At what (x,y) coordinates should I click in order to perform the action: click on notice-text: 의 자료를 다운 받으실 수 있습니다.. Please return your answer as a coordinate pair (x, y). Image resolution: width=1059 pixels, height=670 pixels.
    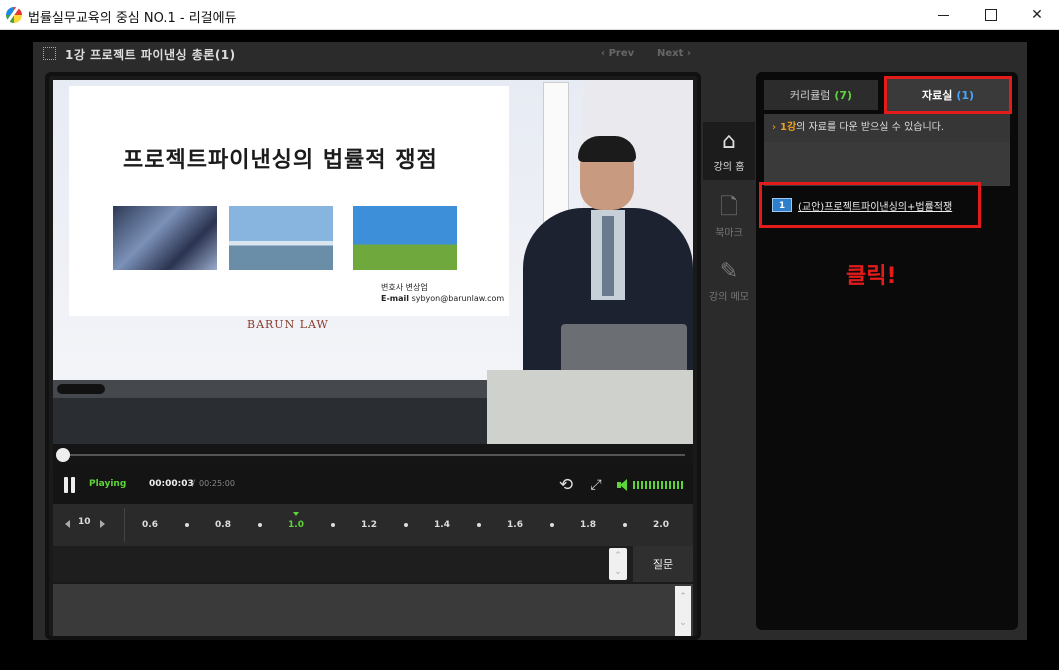
    Looking at the image, I should click on (870, 127).